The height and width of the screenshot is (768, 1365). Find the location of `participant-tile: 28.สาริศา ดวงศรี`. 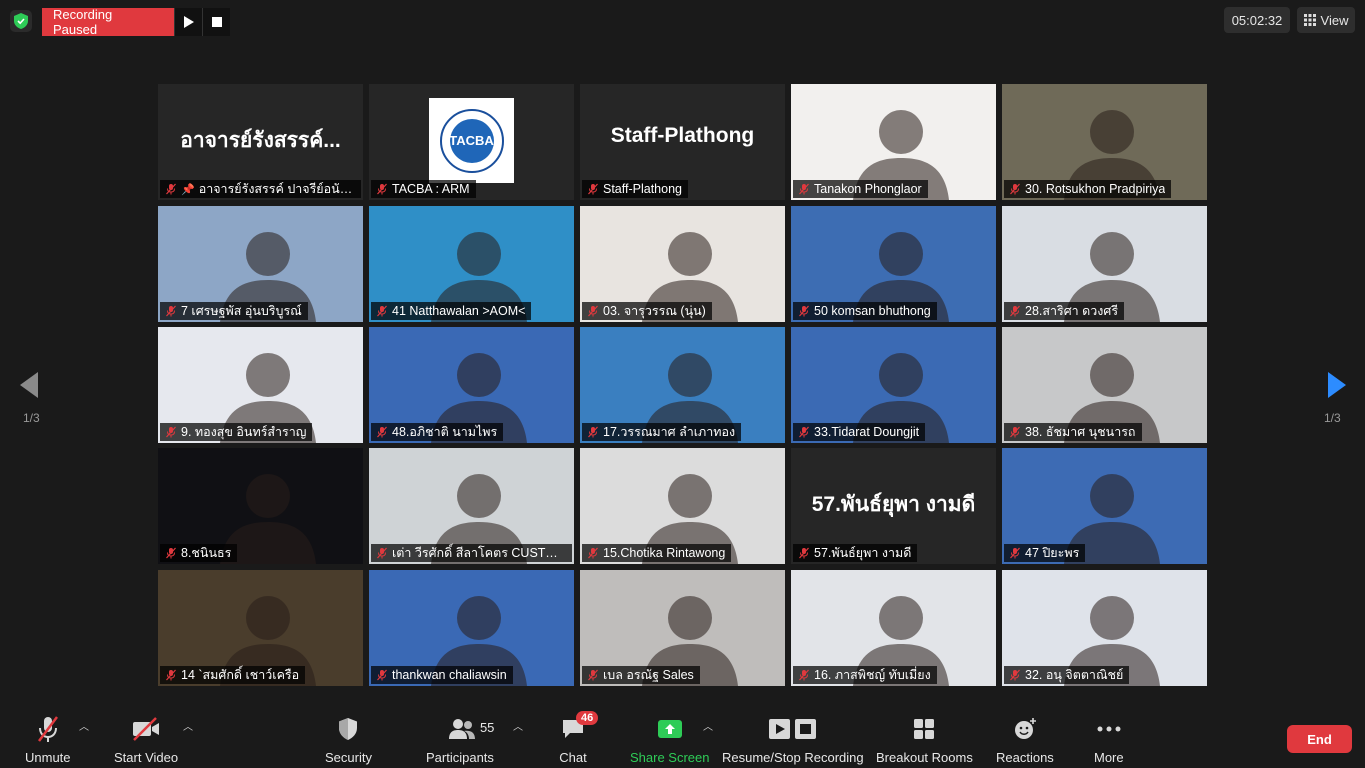

participant-tile: 28.สาริศา ดวงศรี is located at coordinates (1104, 264).